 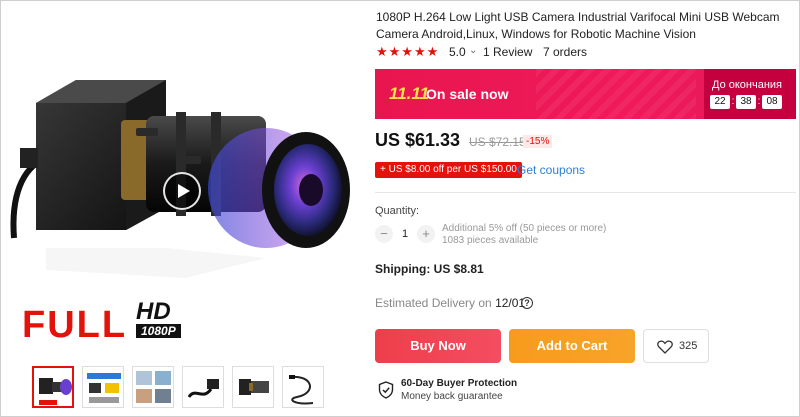 What do you see at coordinates (497, 142) in the screenshot?
I see `original-price: US $72.15` at bounding box center [497, 142].